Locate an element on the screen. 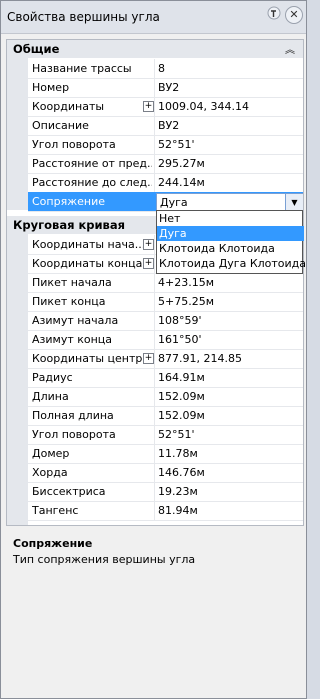  prop-row-junction: Сопряжение Дуга ▼ is located at coordinates (165, 202).